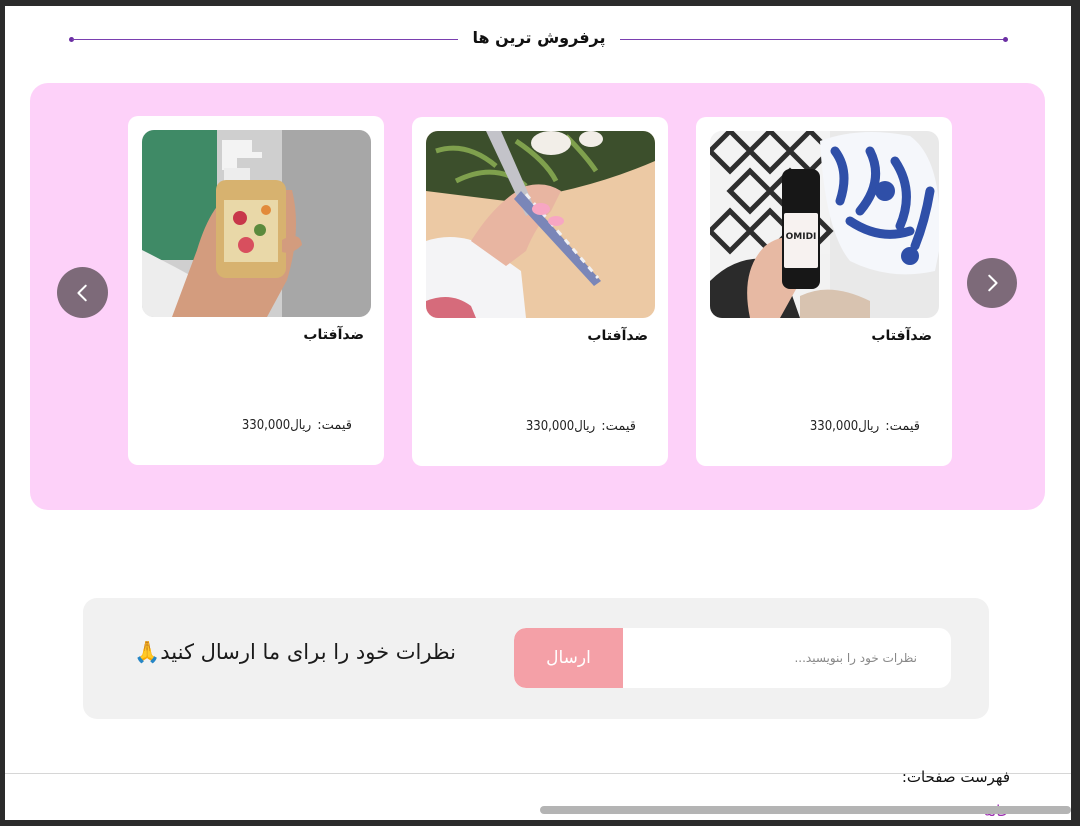 The height and width of the screenshot is (826, 1080). I want to click on product-card: OMIDI ضدآفتاب قیمت: ریال330,000, so click(824, 291).